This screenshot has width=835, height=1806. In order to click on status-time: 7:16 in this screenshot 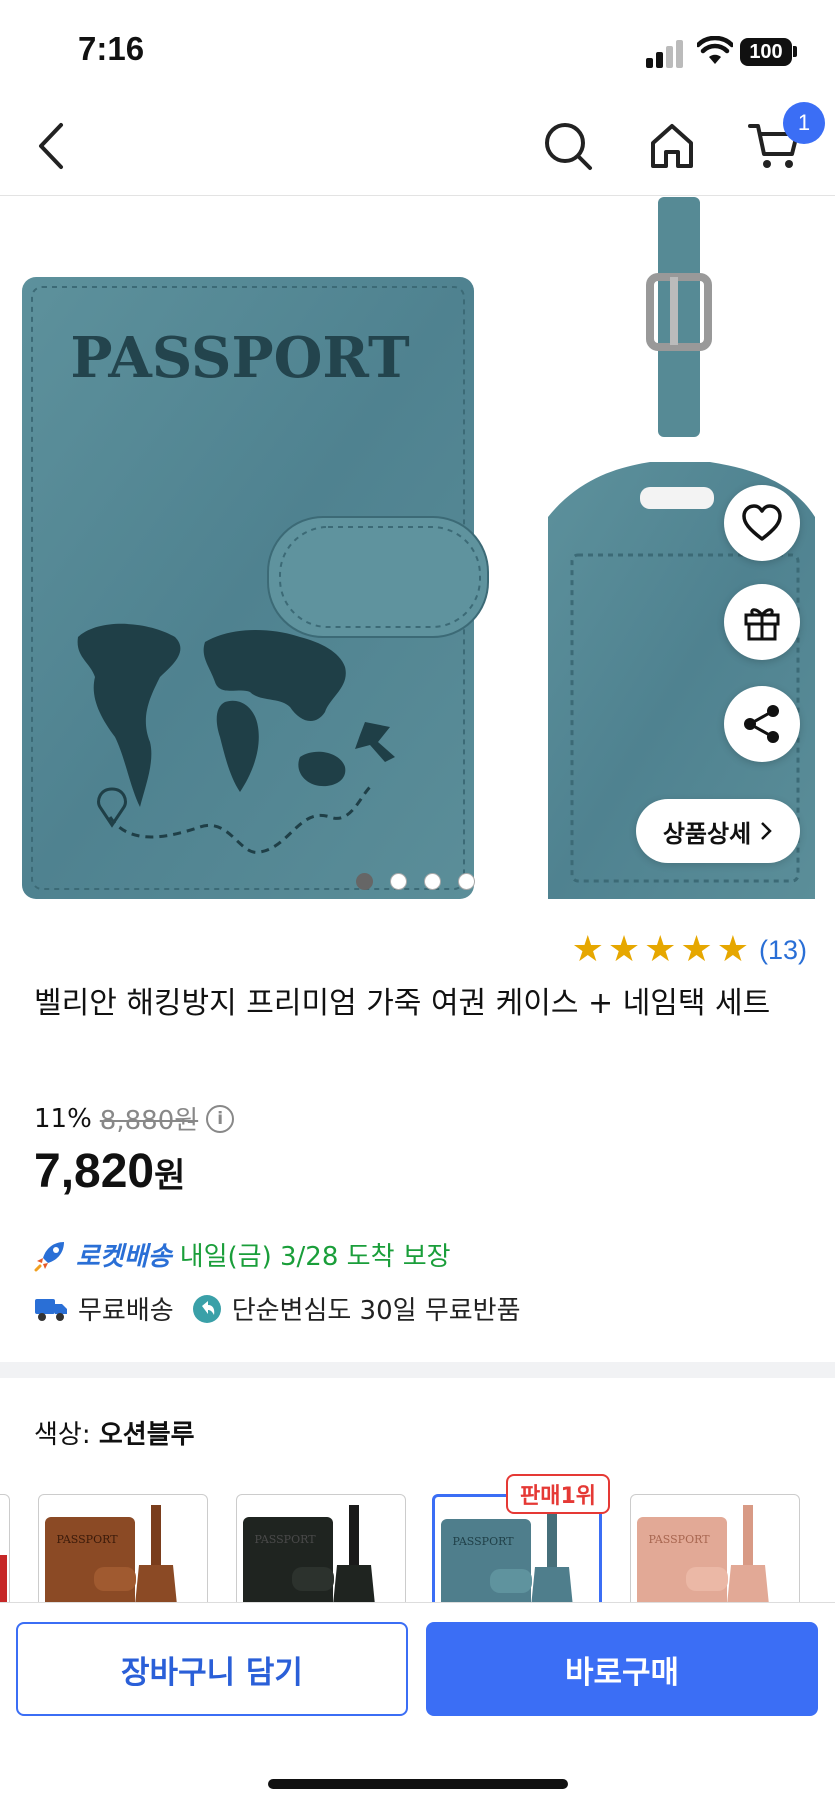, I will do `click(111, 48)`.